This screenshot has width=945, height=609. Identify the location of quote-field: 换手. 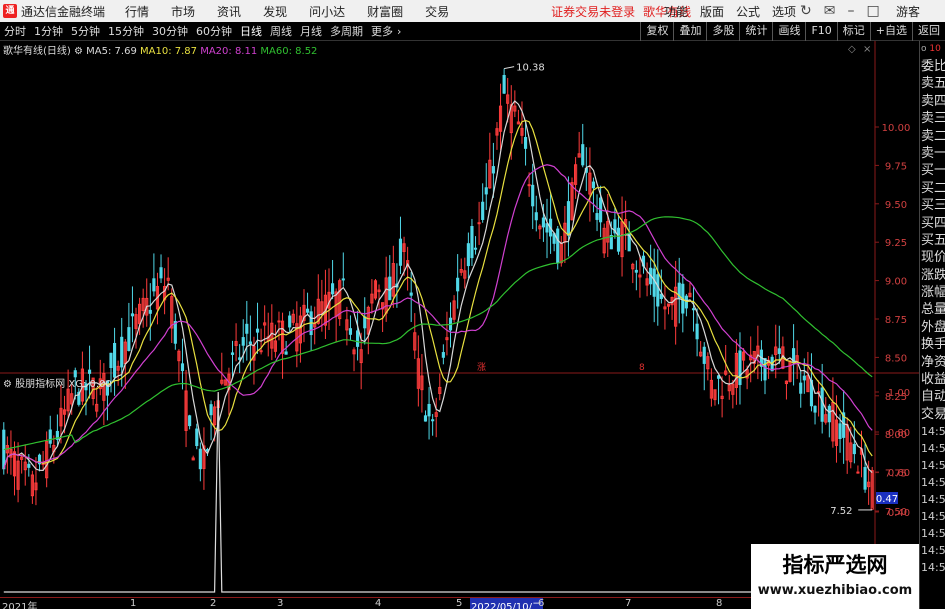
(933, 345).